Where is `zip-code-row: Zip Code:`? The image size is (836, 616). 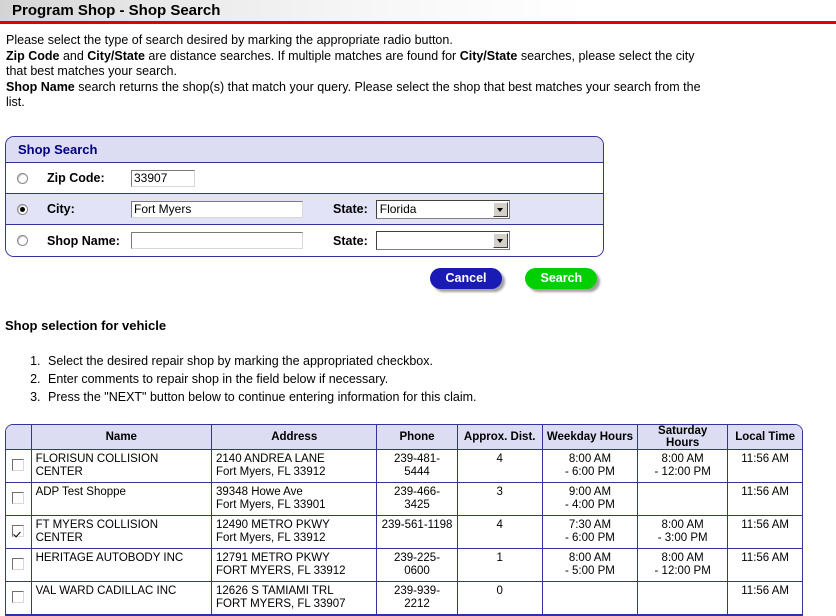 zip-code-row: Zip Code: is located at coordinates (304, 178).